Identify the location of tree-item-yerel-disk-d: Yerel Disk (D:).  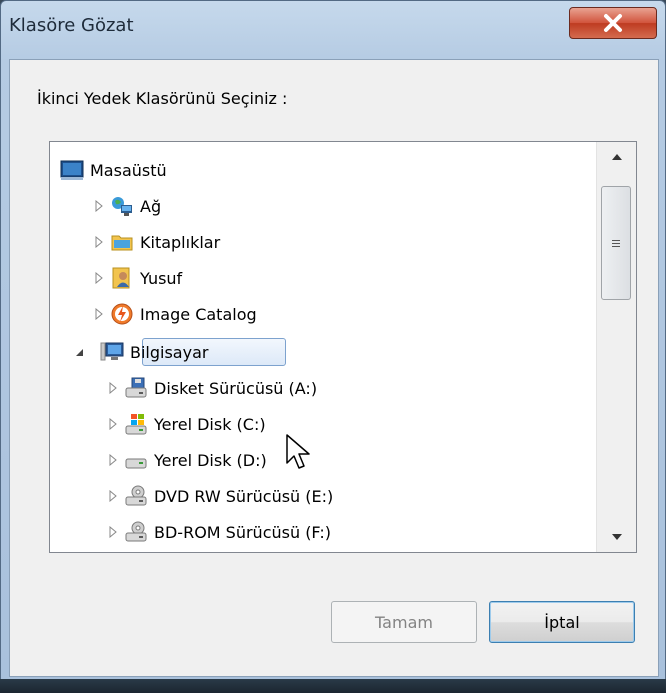
(187, 460).